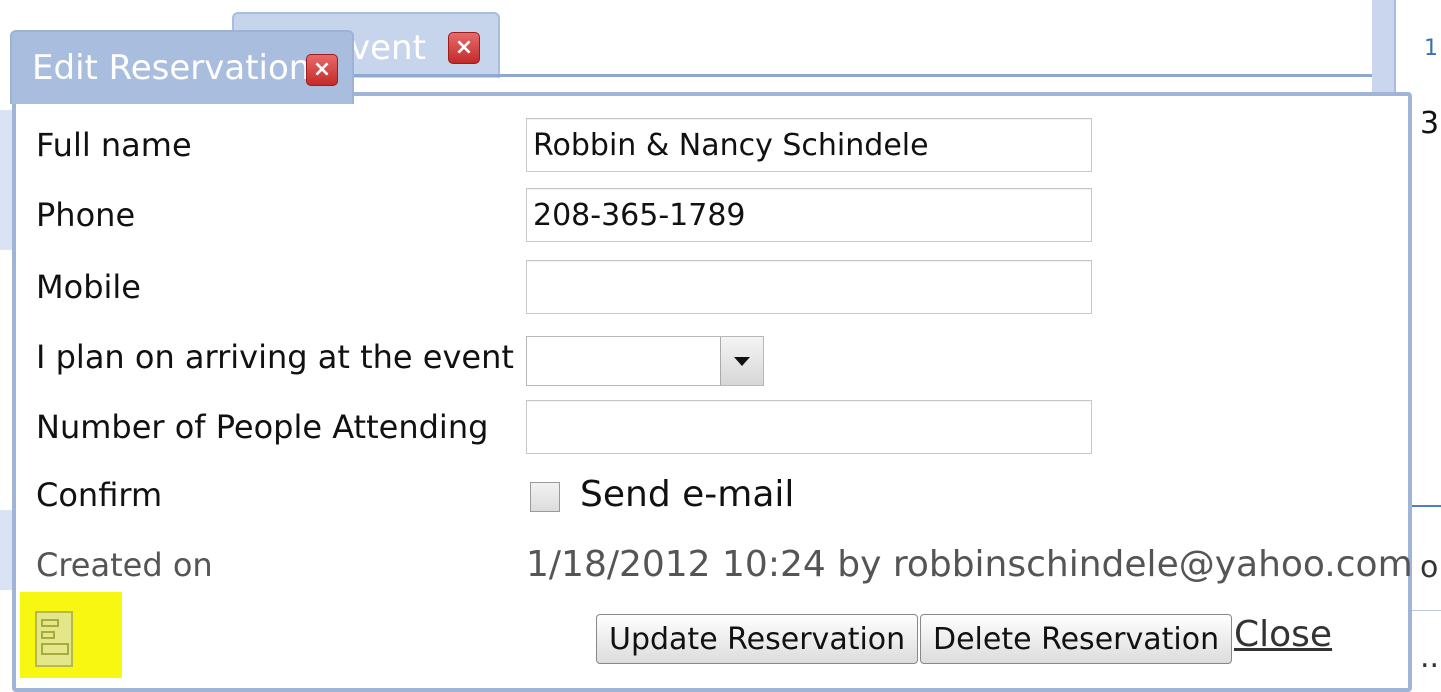  I want to click on tab-bar-underline, so click(802, 75).